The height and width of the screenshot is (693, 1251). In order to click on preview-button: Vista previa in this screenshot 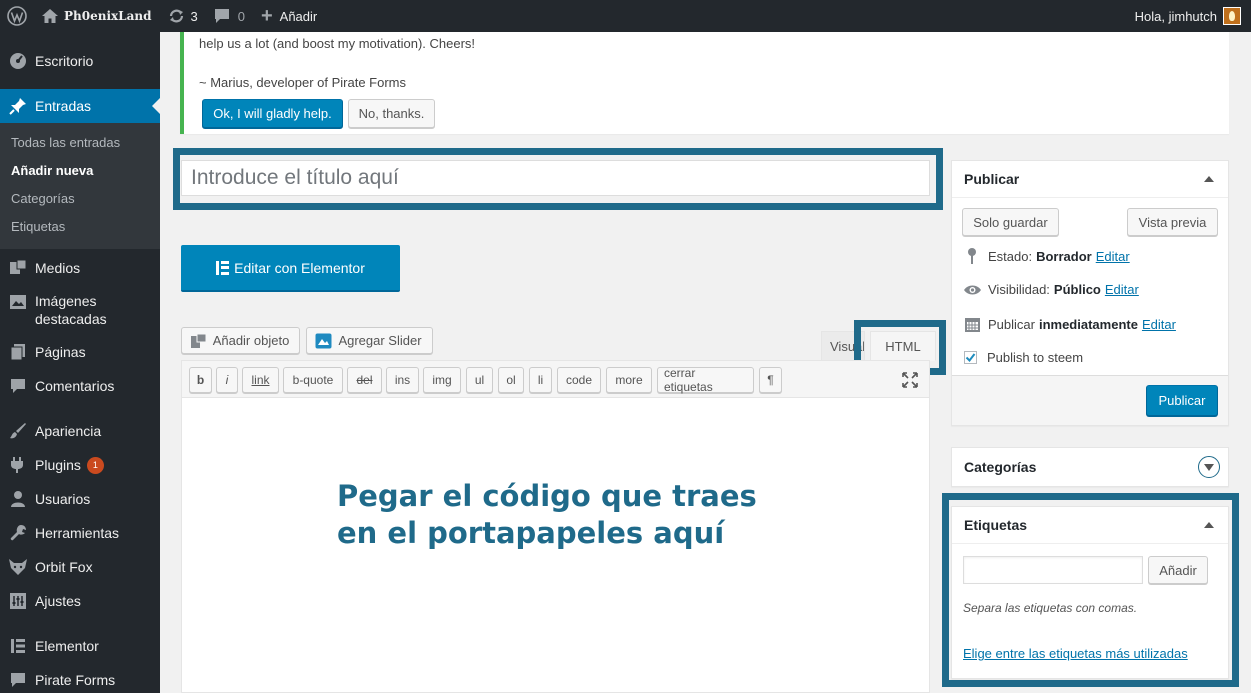, I will do `click(1172, 222)`.